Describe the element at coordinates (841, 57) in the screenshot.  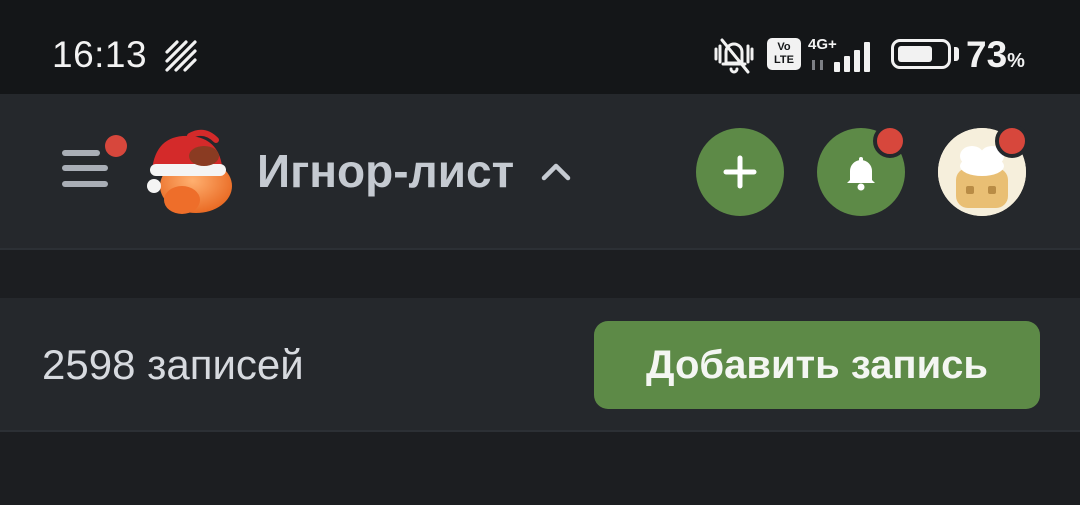
I see `signal-icon` at that location.